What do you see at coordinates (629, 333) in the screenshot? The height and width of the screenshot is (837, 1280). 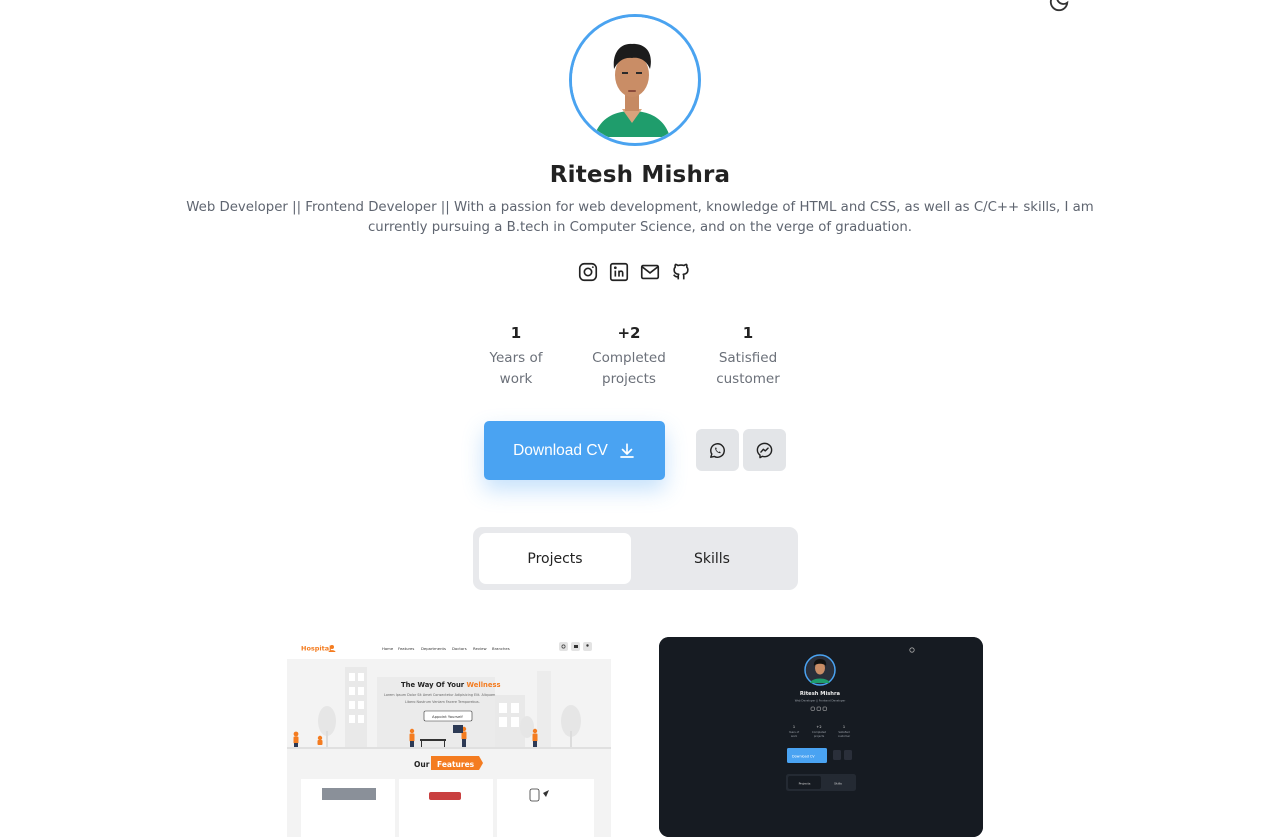 I see `stat-value: +2` at bounding box center [629, 333].